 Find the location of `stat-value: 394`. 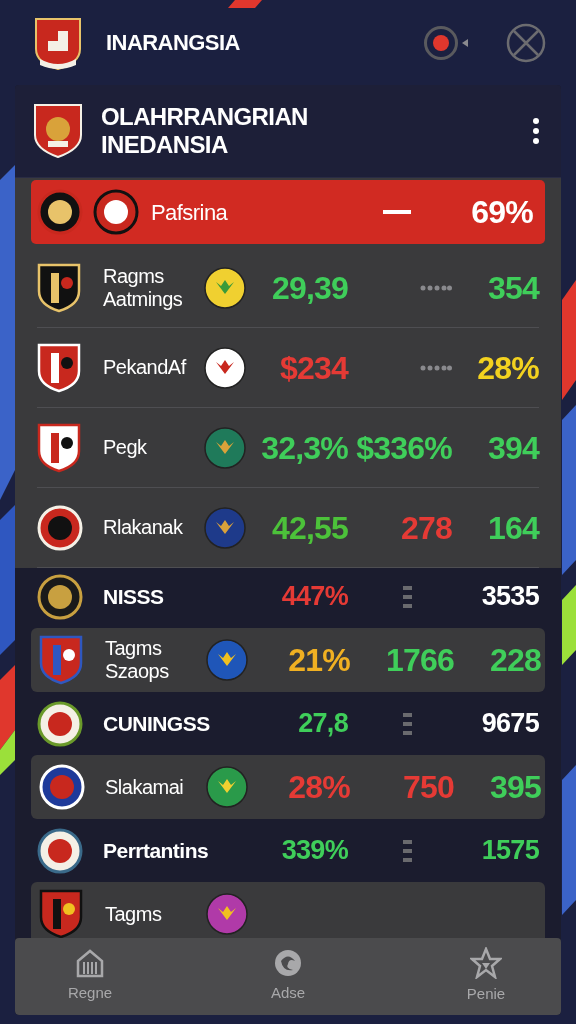

stat-value: 394 is located at coordinates (513, 448).